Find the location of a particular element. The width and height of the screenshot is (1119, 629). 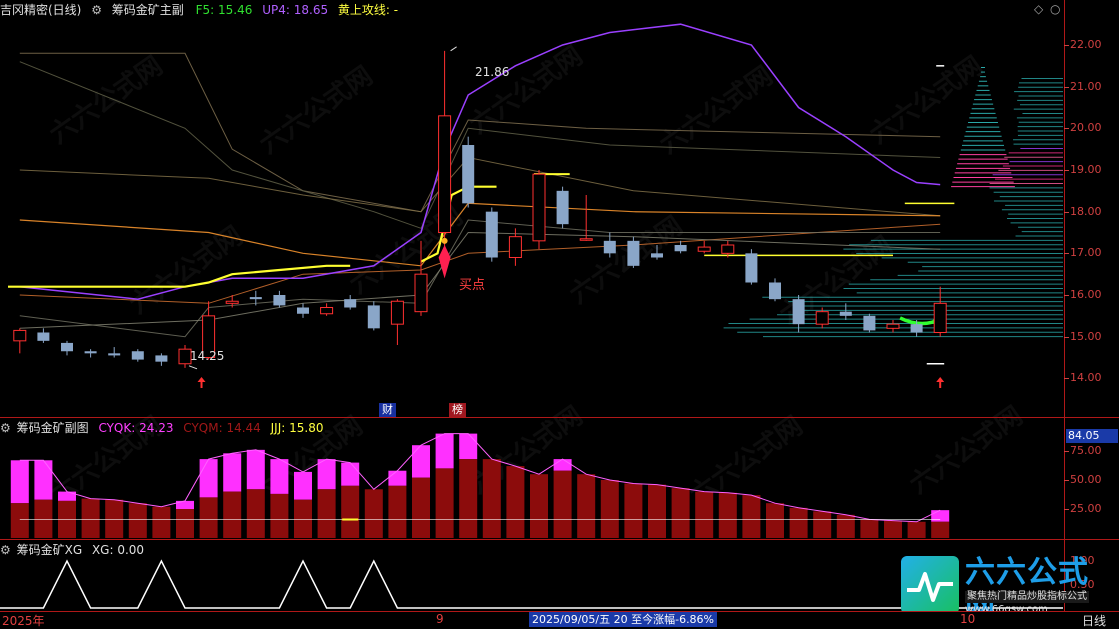

price-tick-label: 15.00 is located at coordinates (1094, 336).